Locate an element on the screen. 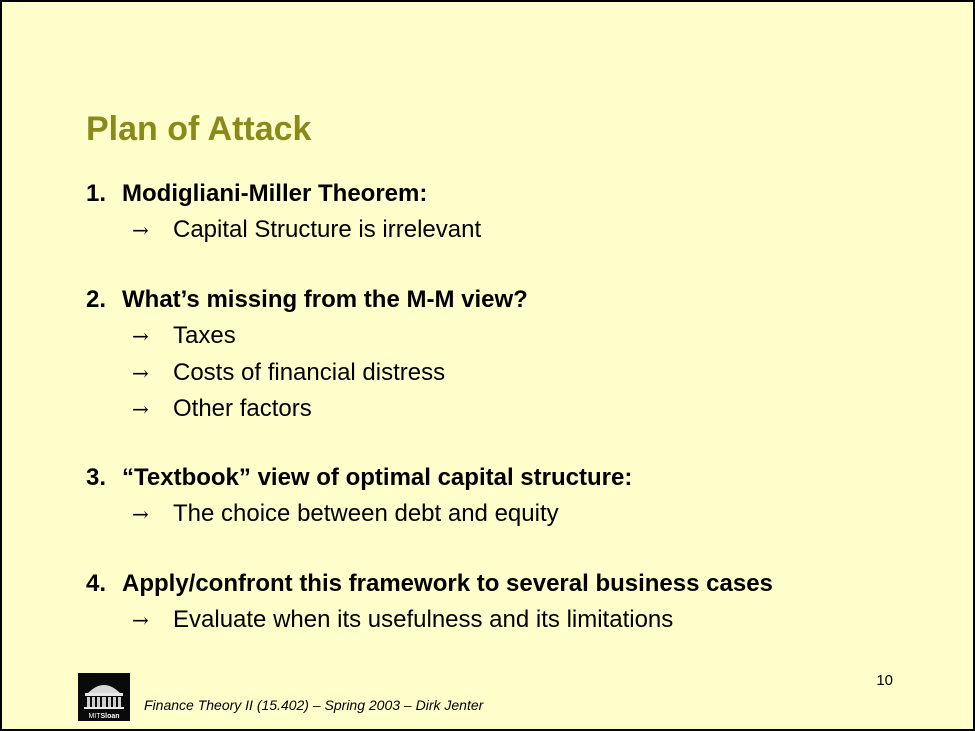 The height and width of the screenshot is (731, 975). bullet-item: → The choice between debt and equity is located at coordinates (359, 514).